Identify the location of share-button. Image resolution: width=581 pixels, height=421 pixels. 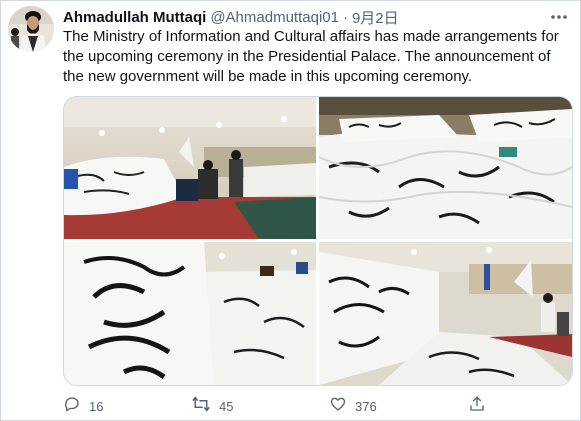
(477, 406).